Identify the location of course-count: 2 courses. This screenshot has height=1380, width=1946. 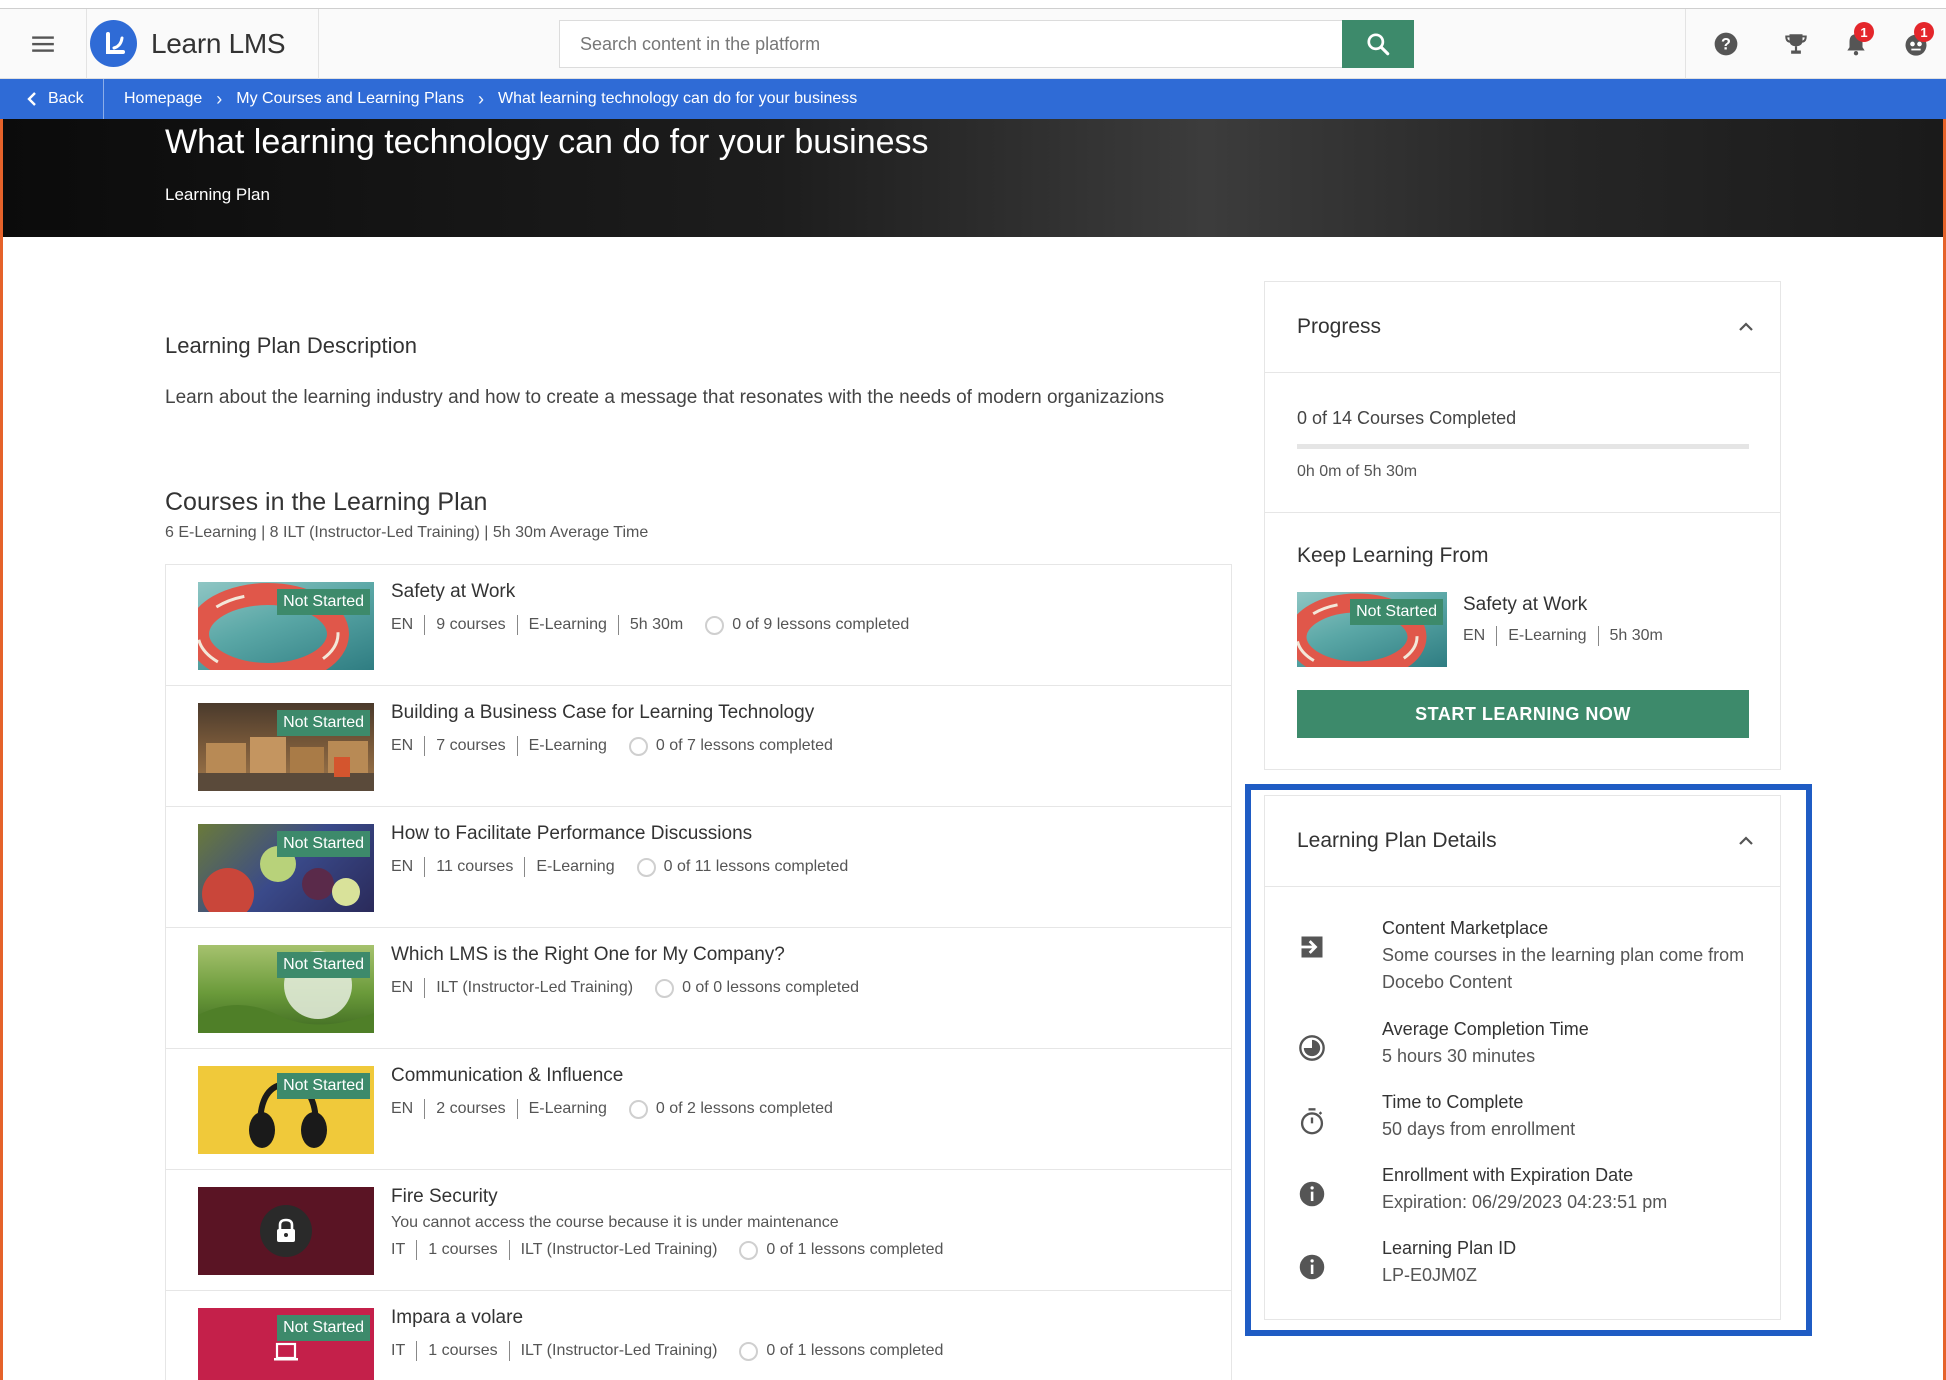
(471, 1108).